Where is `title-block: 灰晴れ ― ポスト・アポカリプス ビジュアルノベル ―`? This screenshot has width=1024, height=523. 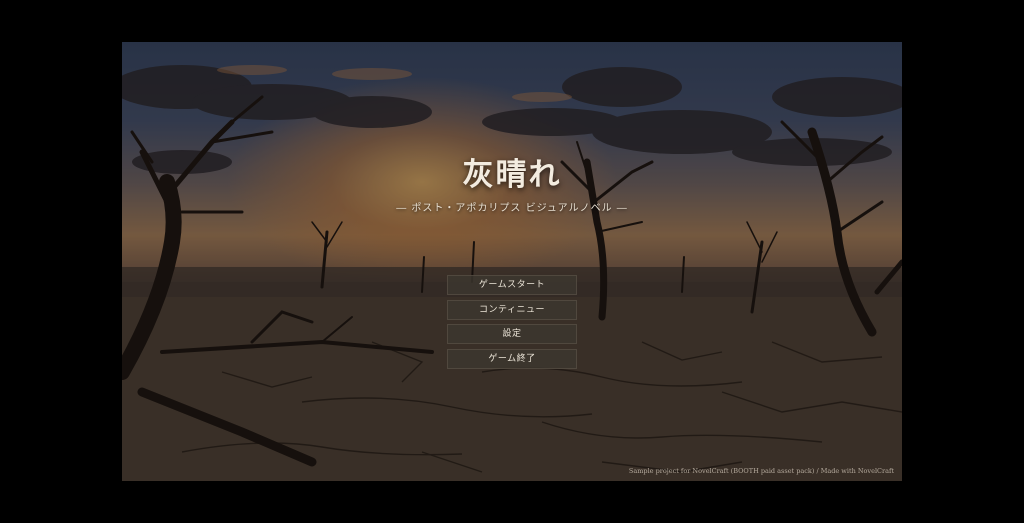
title-block: 灰晴れ ― ポスト・アポカリプス ビジュアルノベル ― is located at coordinates (512, 184).